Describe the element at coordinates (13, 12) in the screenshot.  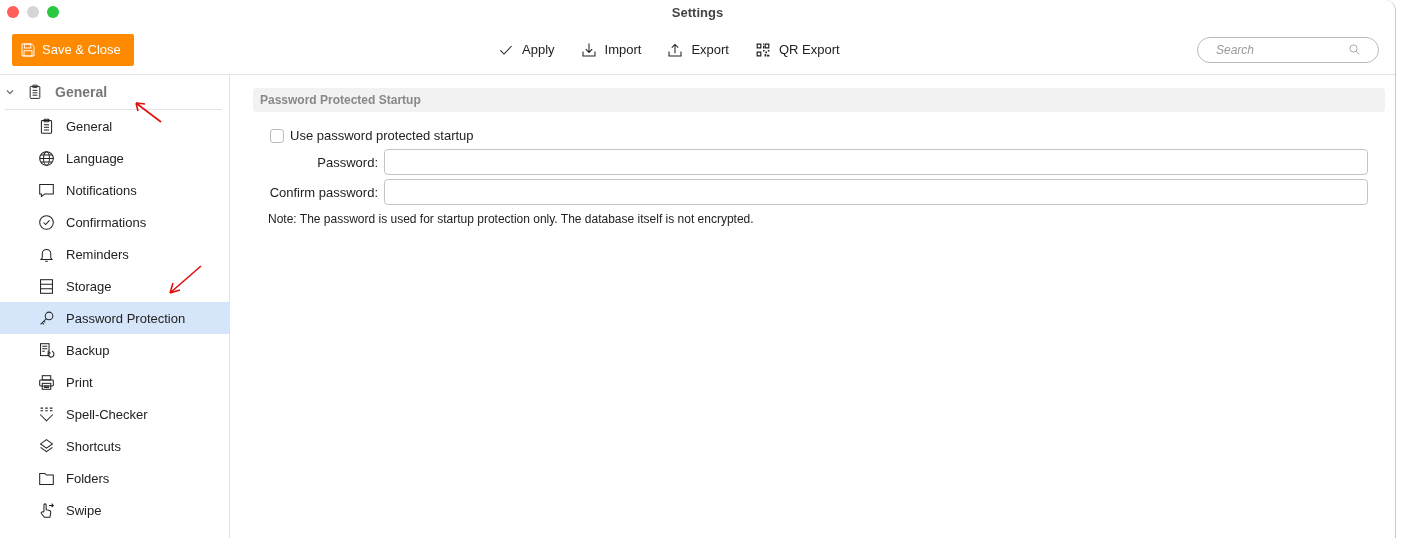
I see `close-window-button` at that location.